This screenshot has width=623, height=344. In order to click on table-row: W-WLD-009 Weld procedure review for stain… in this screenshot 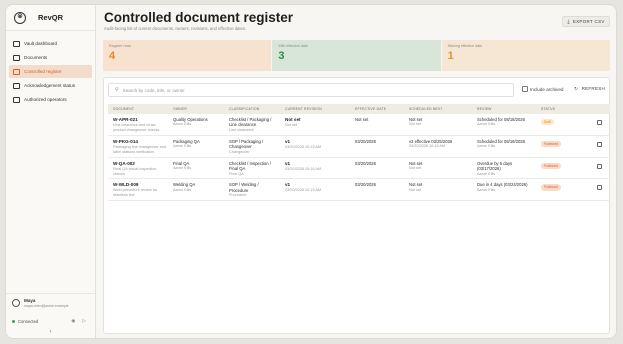, I will do `click(359, 190)`.